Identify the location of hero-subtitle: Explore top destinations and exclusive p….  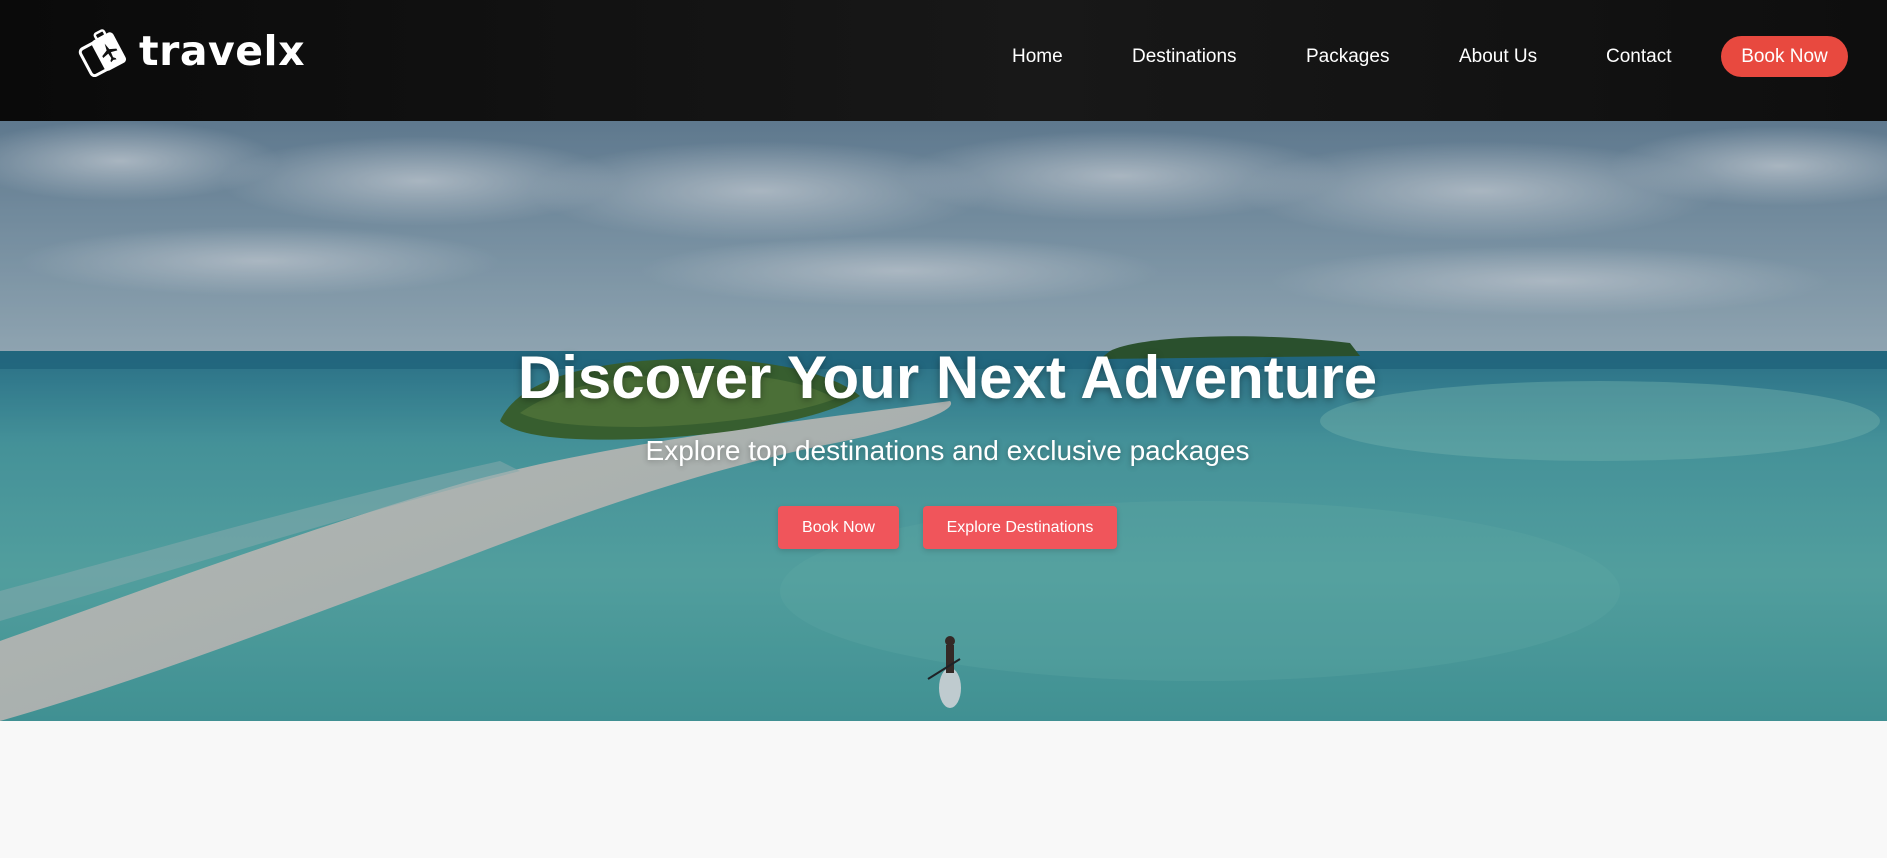
(947, 450).